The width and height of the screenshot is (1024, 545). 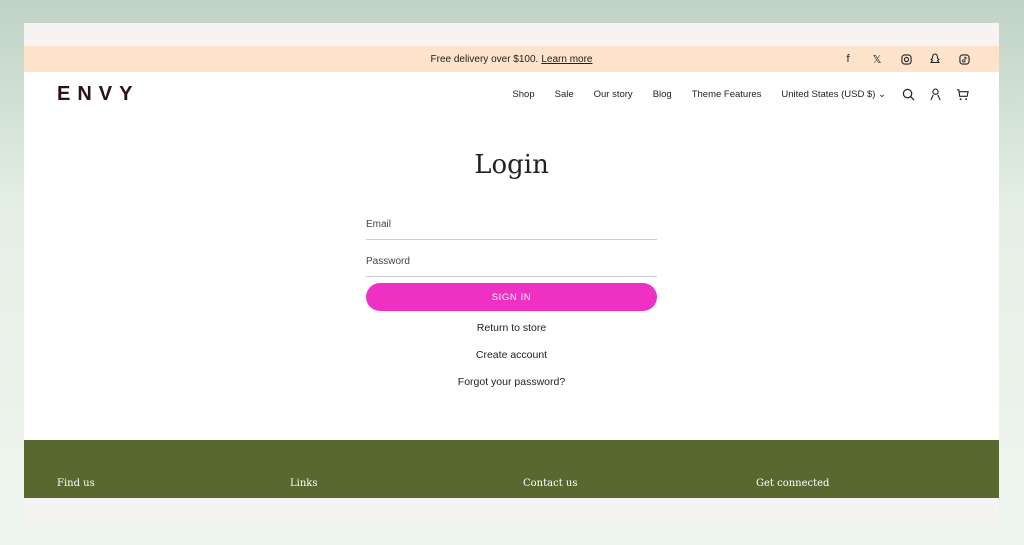 I want to click on forgot-password-link: Forgot your password?, so click(x=511, y=389).